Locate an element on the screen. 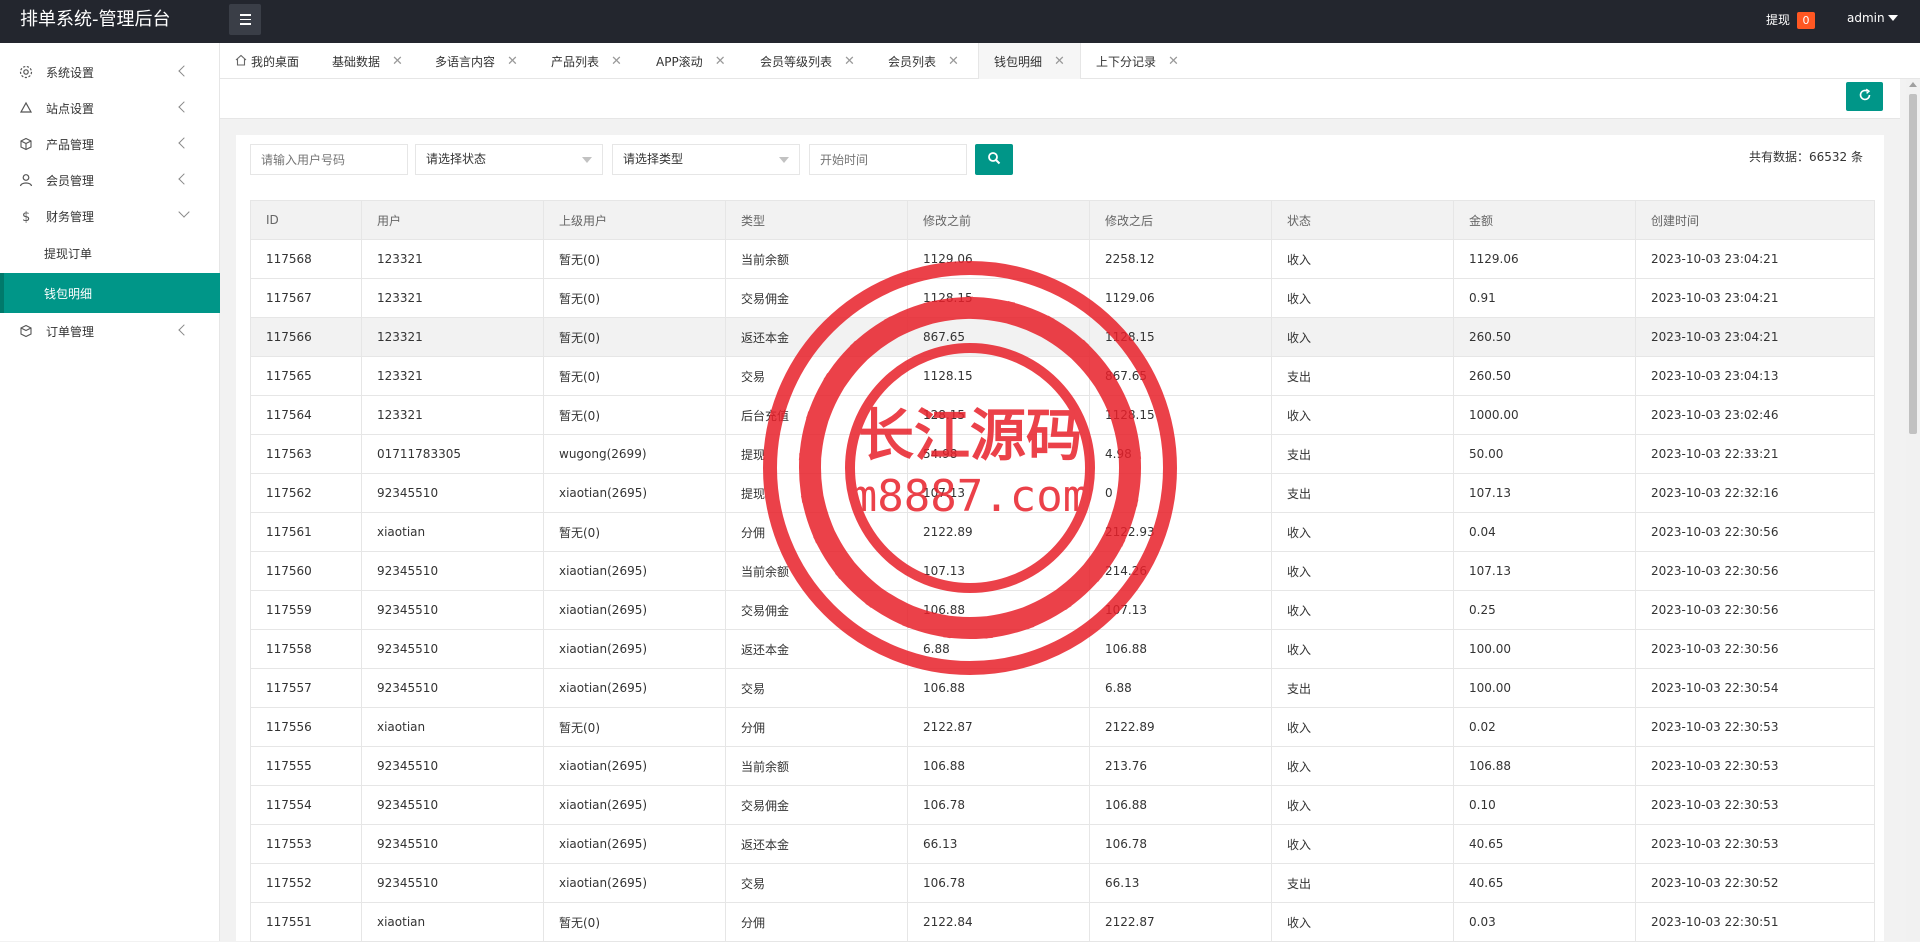  table-cell: 2258.12 is located at coordinates (1180, 259).